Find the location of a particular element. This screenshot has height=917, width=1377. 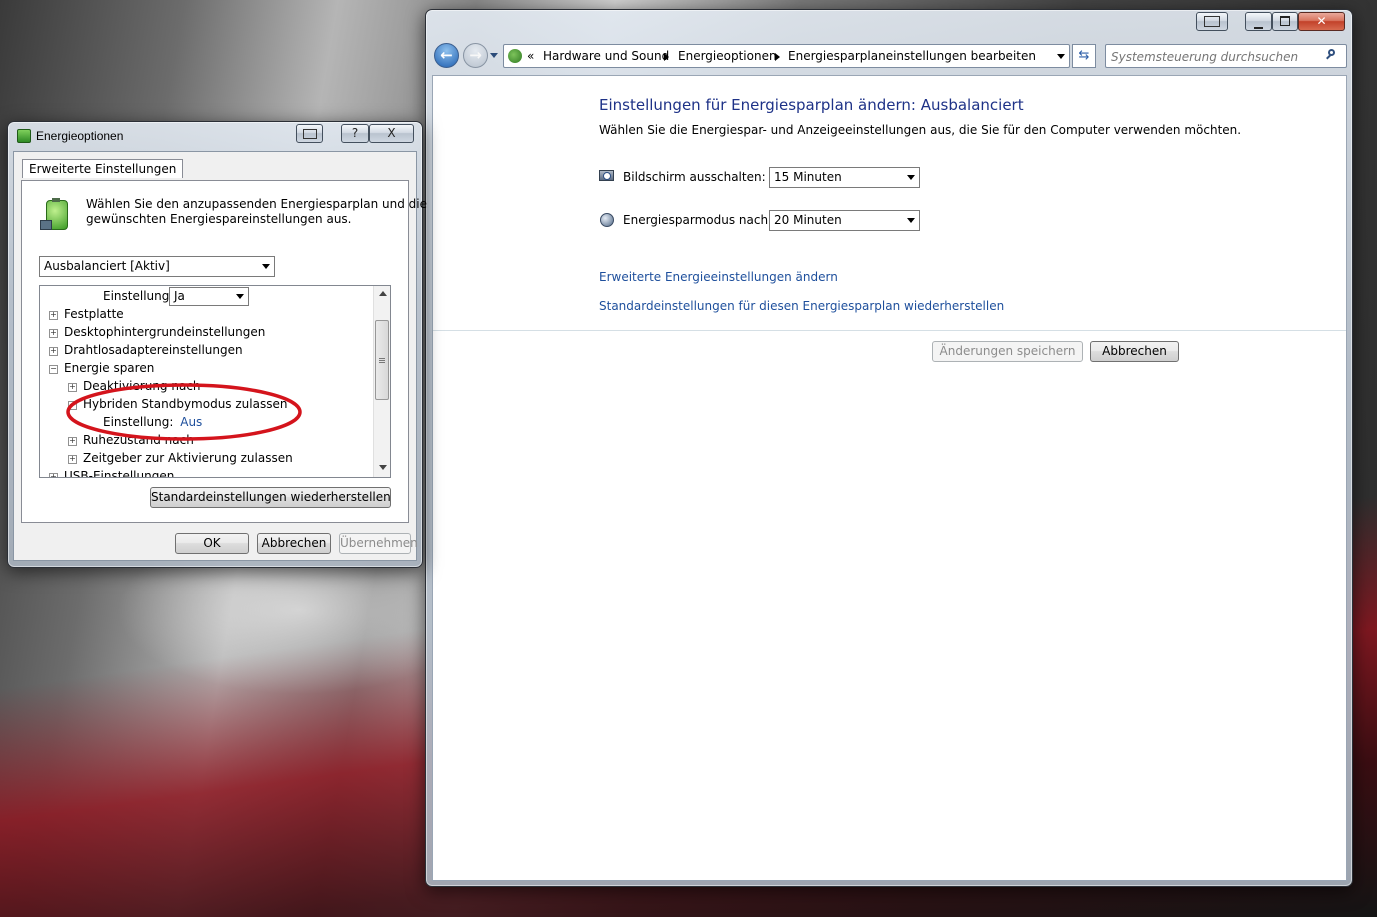

help-button: ? is located at coordinates (355, 133).